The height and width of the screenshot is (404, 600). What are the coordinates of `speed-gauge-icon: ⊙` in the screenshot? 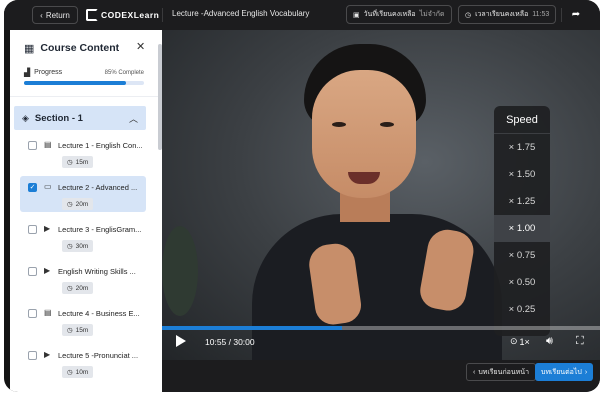 It's located at (514, 341).